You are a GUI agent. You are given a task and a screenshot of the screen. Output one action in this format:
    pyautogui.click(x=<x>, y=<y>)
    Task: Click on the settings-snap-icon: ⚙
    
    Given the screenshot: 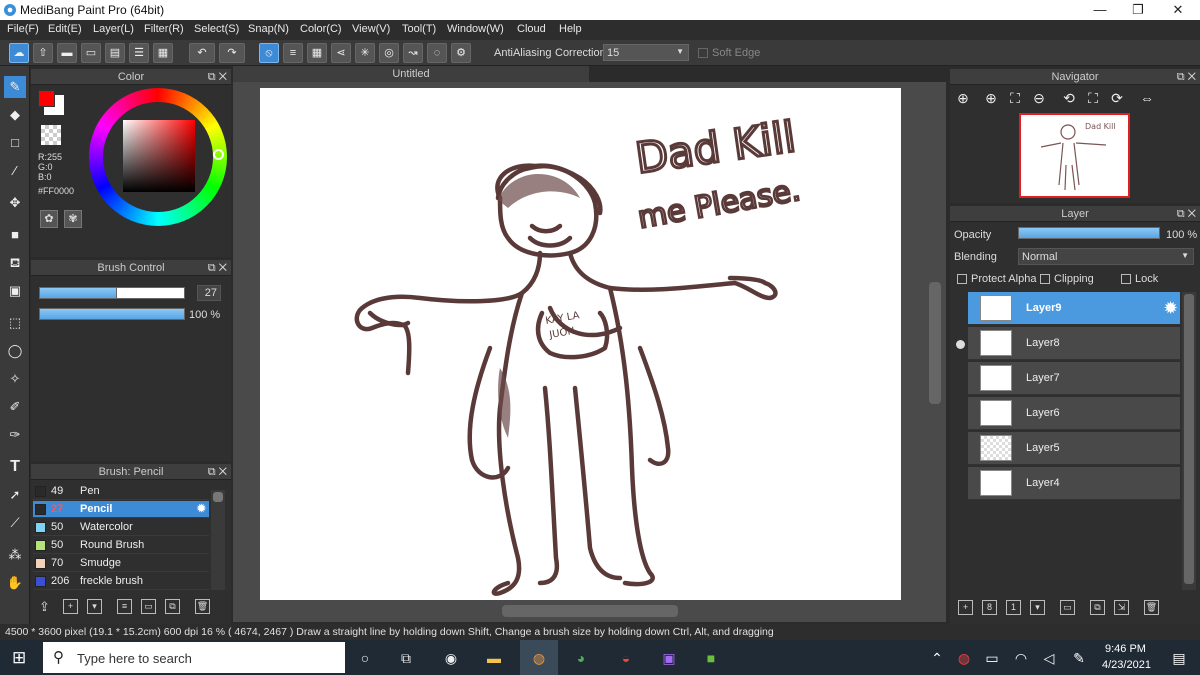 What is the action you would take?
    pyautogui.click(x=461, y=53)
    